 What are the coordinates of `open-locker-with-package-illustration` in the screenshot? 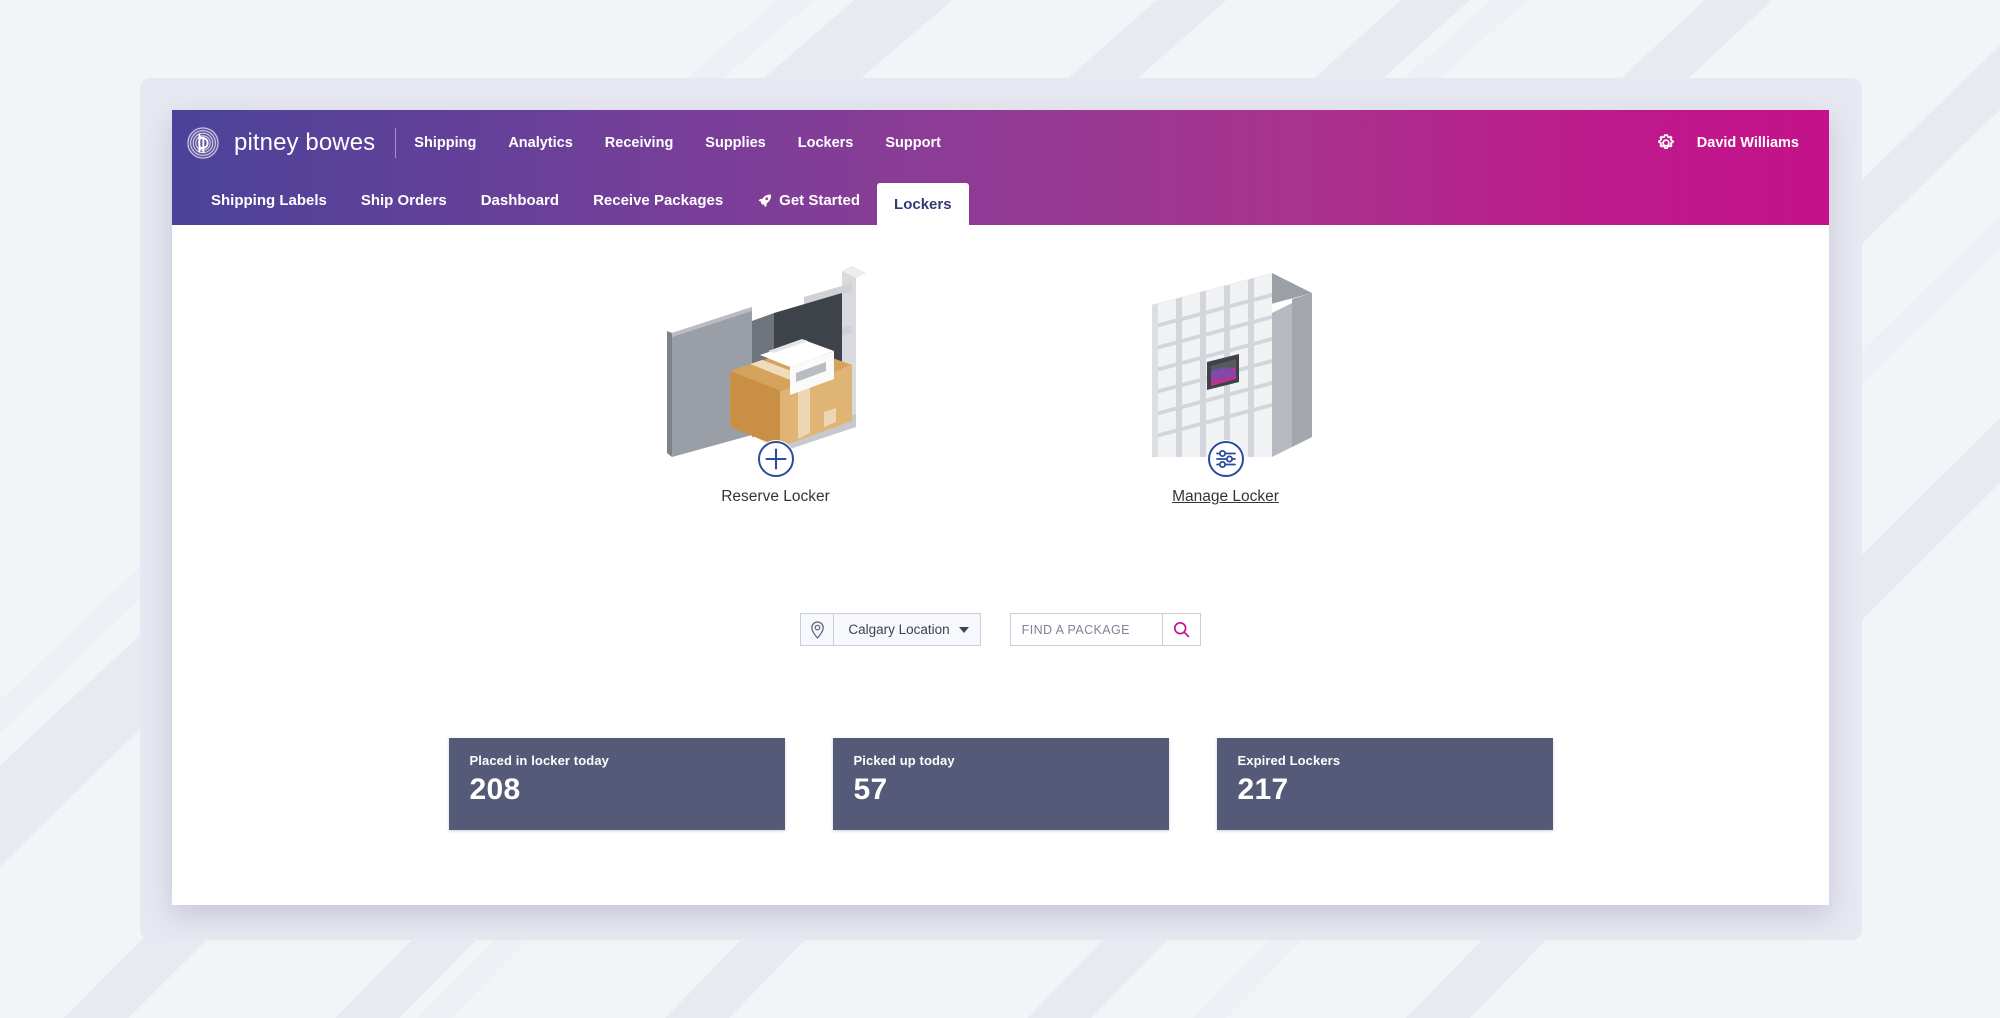 It's located at (776, 369).